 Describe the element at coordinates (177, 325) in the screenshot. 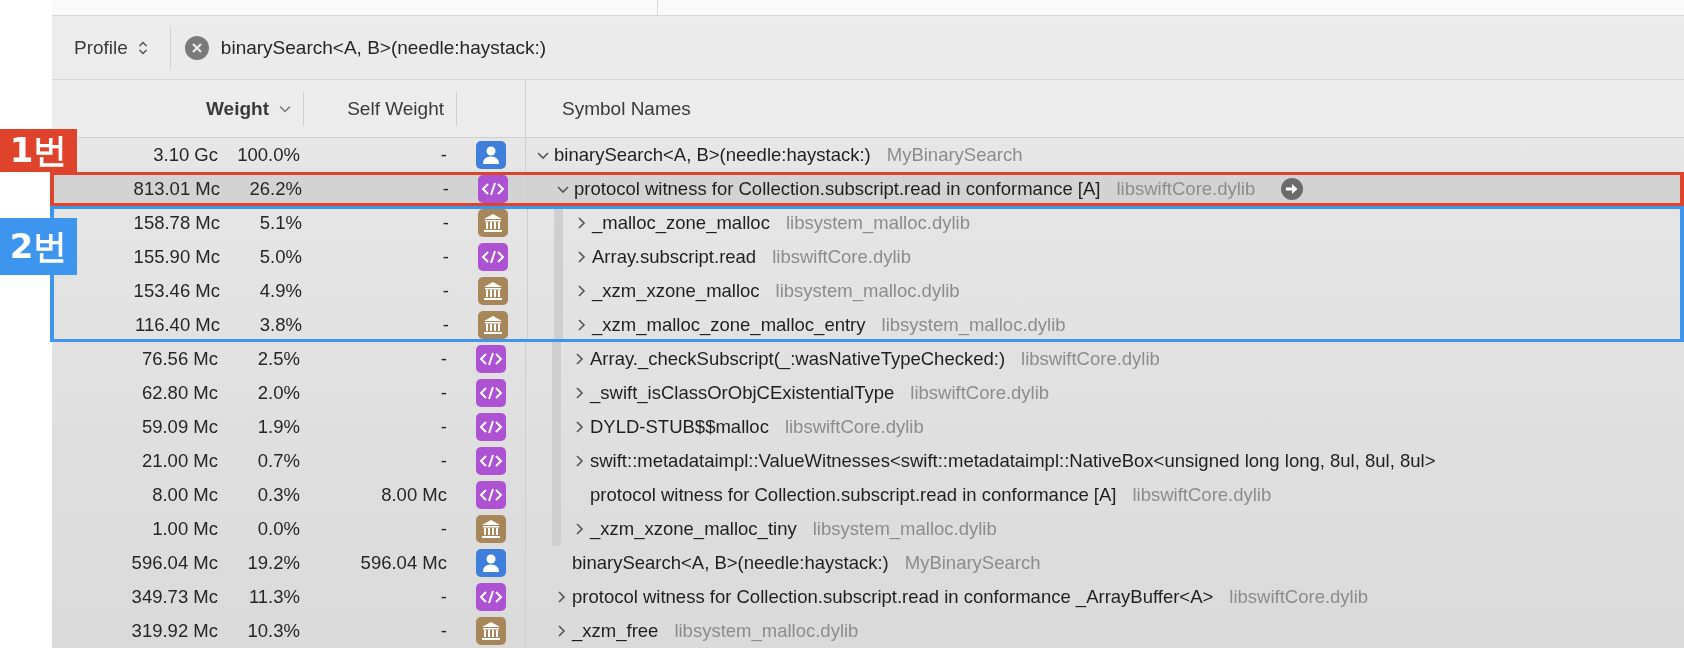

I see `weight-value: 116.40 Mc` at that location.